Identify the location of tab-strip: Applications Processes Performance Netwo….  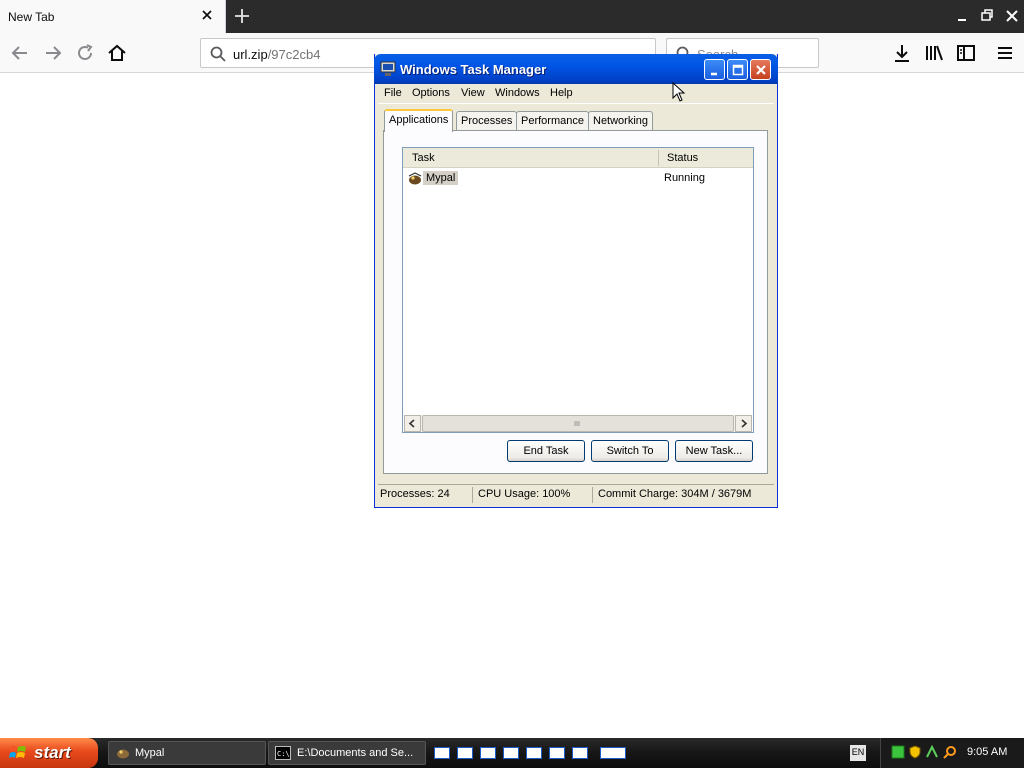
(573, 120).